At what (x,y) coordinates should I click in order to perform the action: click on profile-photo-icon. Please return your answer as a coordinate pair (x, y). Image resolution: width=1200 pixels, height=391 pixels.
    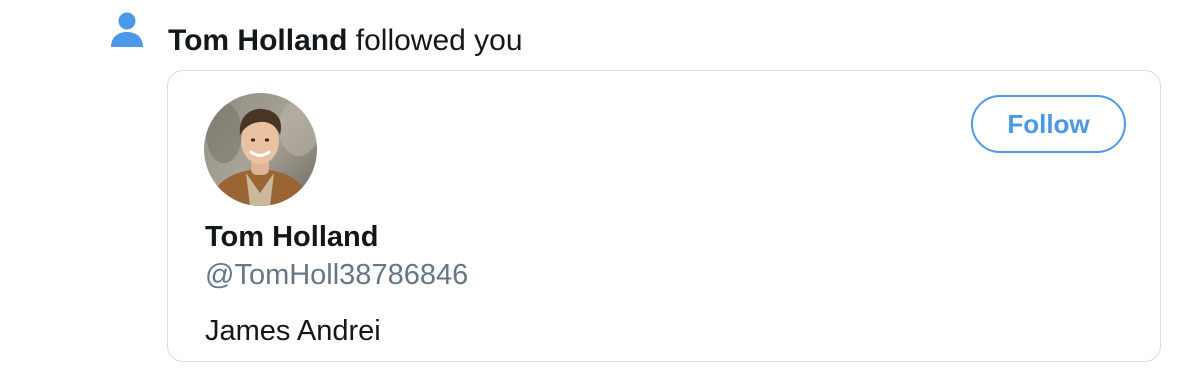
    Looking at the image, I should click on (260, 149).